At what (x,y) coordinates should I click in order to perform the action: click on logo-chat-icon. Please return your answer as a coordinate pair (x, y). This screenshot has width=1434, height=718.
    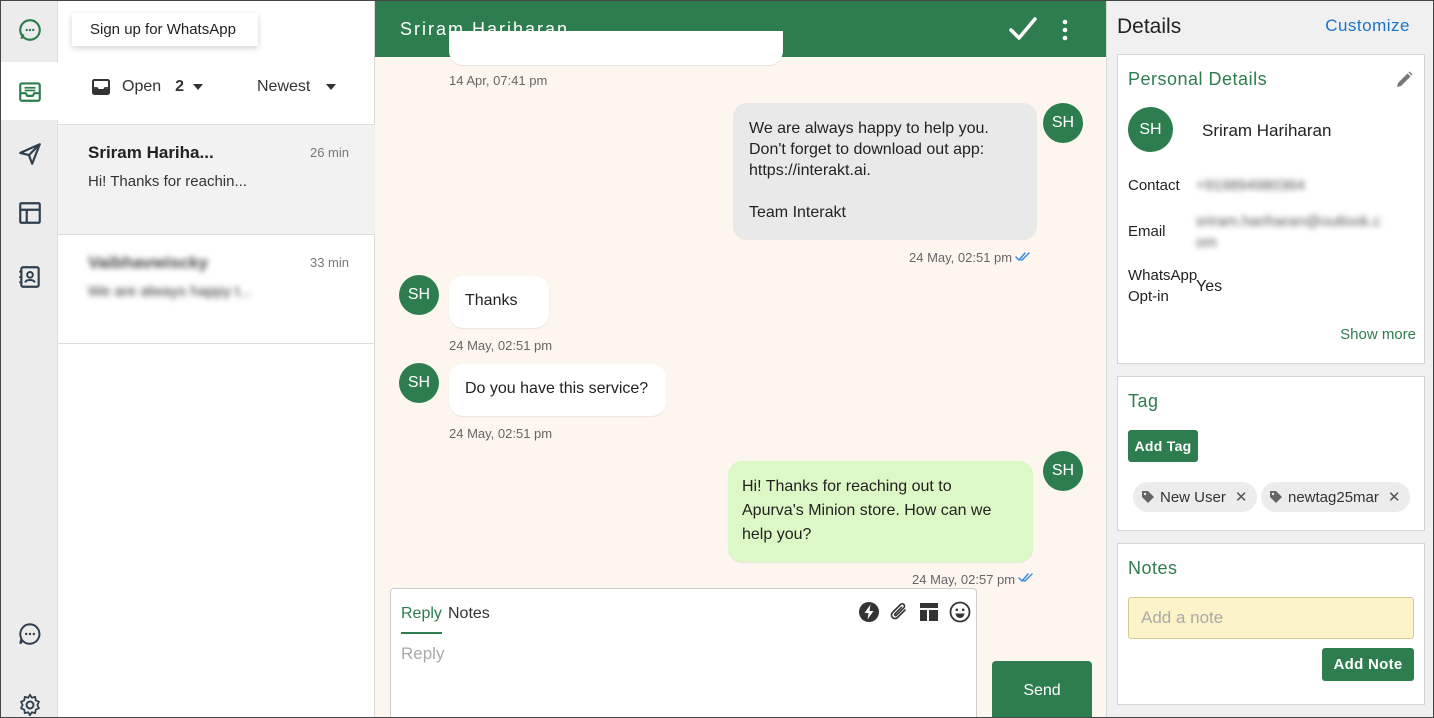
    Looking at the image, I should click on (29, 30).